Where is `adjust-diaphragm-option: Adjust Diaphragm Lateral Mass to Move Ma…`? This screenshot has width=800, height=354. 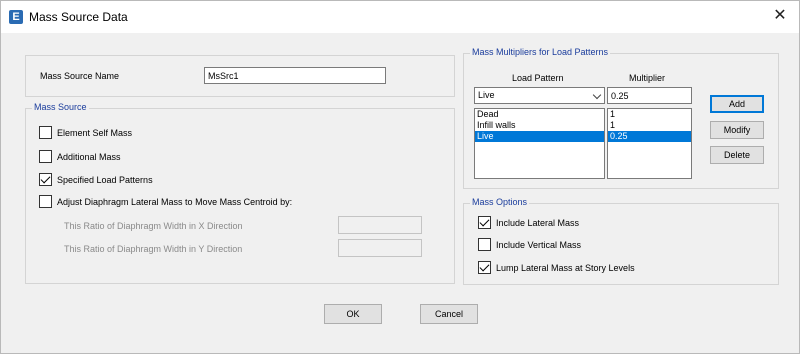
adjust-diaphragm-option: Adjust Diaphragm Lateral Mass to Move Ma… is located at coordinates (165, 201).